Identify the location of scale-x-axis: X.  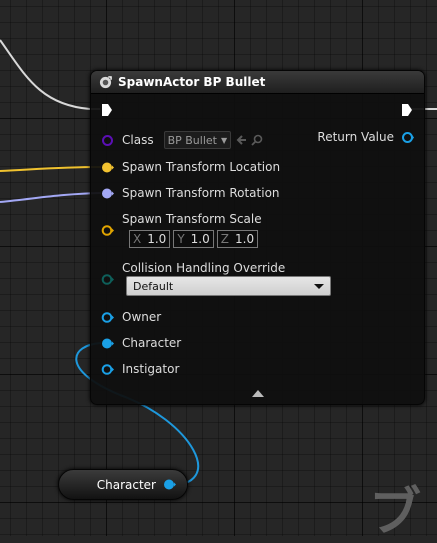
(137, 239).